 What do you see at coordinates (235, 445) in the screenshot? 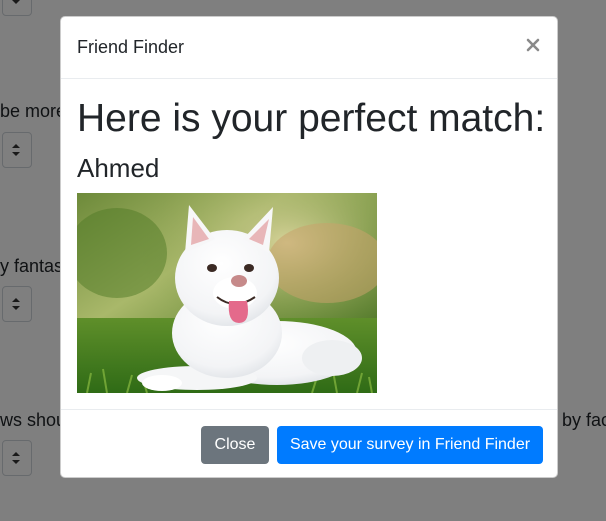
I see `close-button: Close` at bounding box center [235, 445].